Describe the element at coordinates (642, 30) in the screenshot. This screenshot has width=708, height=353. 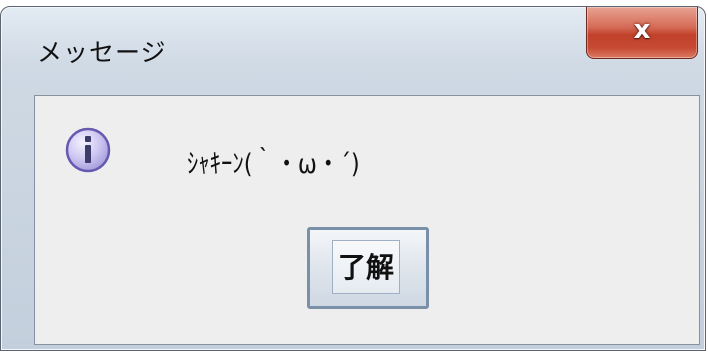
I see `close-icon: x` at that location.